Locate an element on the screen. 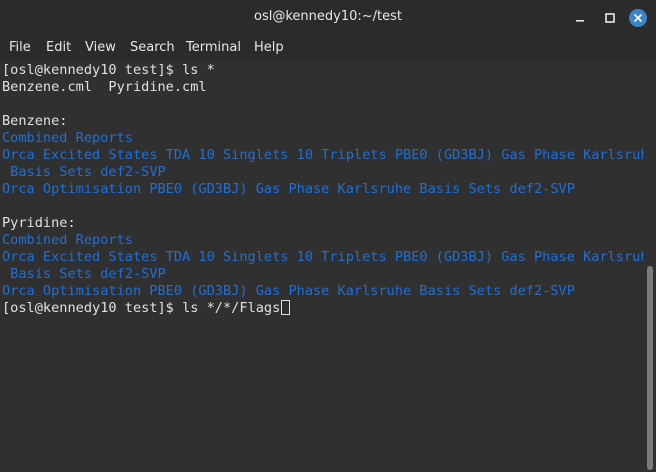 The width and height of the screenshot is (656, 472). menu-bar: File Edit View Search Terminal Help is located at coordinates (328, 48).